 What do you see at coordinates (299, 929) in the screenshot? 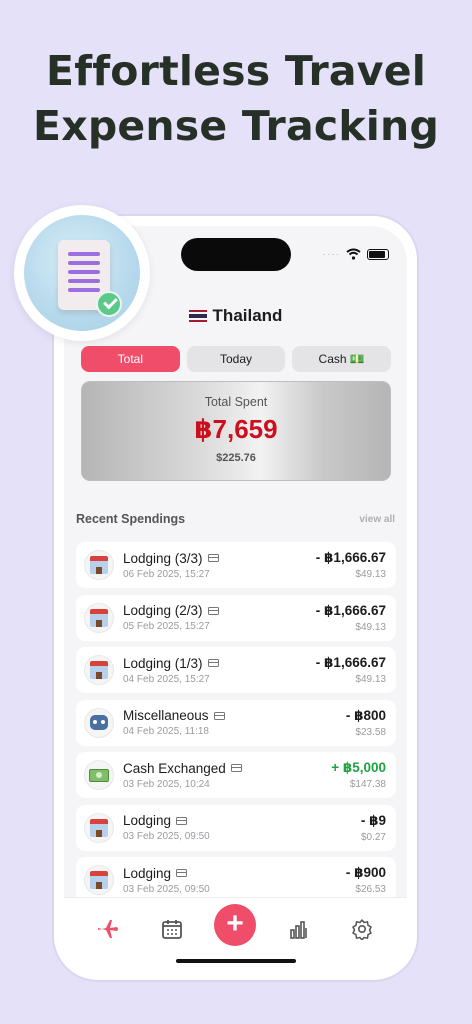
I see `chart-icon` at bounding box center [299, 929].